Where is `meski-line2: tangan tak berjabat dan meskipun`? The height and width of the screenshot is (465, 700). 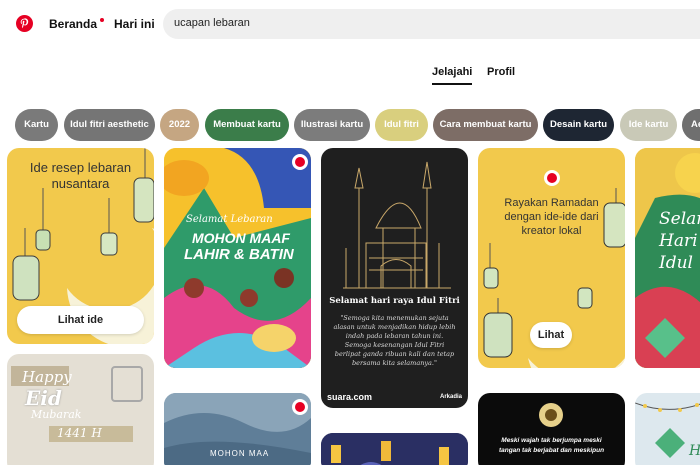 meski-line2: tangan tak berjabat dan meskipun is located at coordinates (551, 450).